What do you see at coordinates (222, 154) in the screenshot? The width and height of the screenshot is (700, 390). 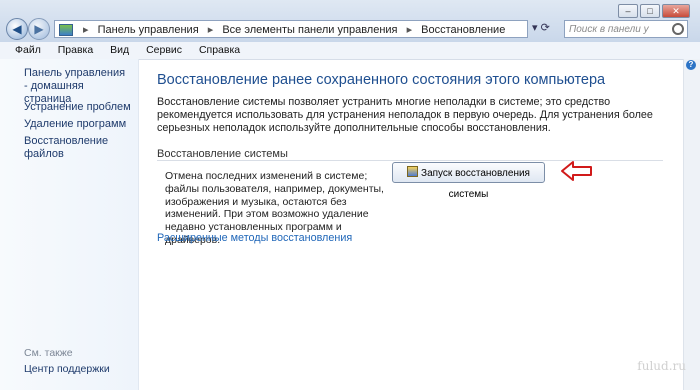 I see `system-restore-group-title: Восстановление системы` at bounding box center [222, 154].